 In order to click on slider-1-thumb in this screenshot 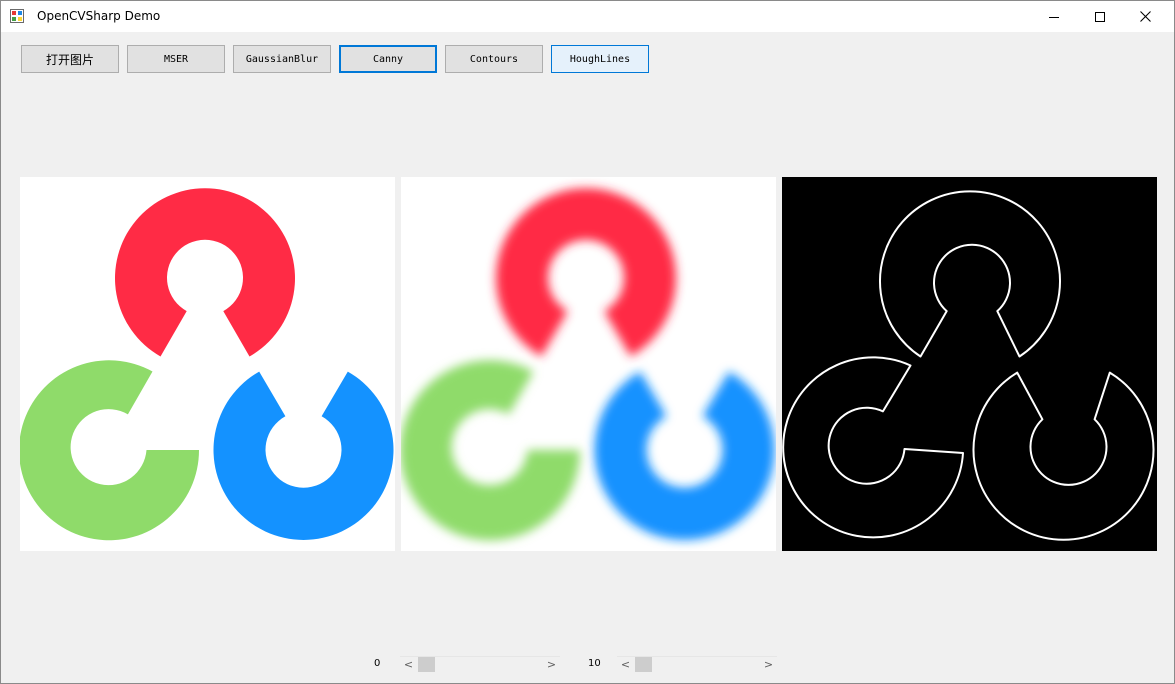, I will do `click(426, 664)`.